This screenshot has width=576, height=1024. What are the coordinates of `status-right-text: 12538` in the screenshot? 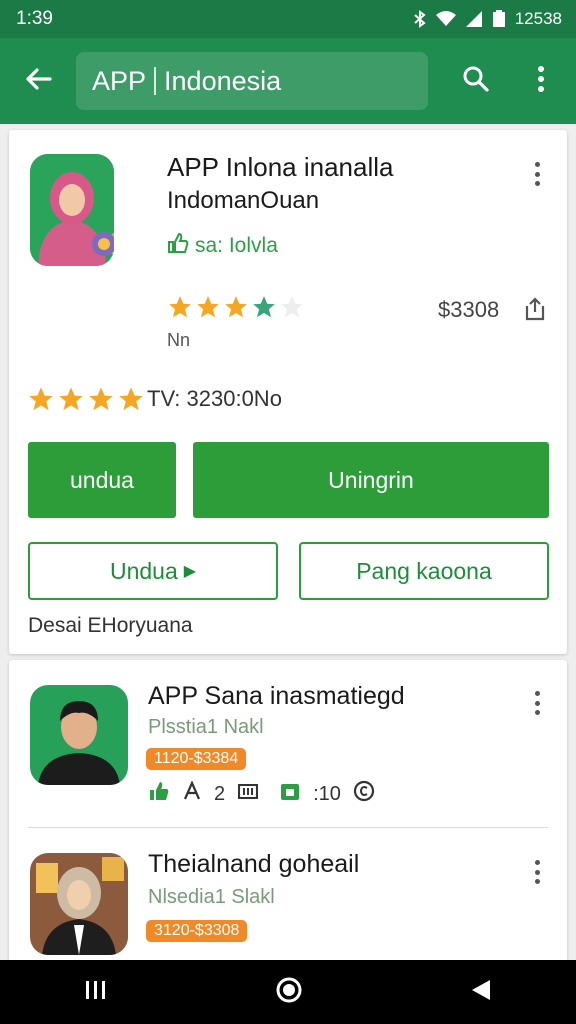 It's located at (538, 18).